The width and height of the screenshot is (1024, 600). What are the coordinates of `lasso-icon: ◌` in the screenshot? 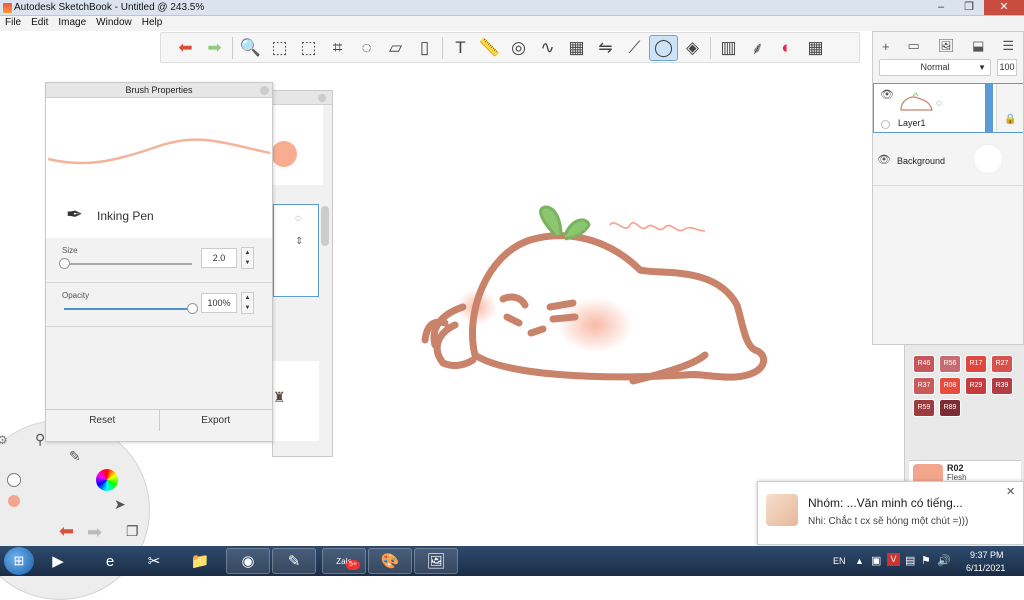 It's located at (366, 48).